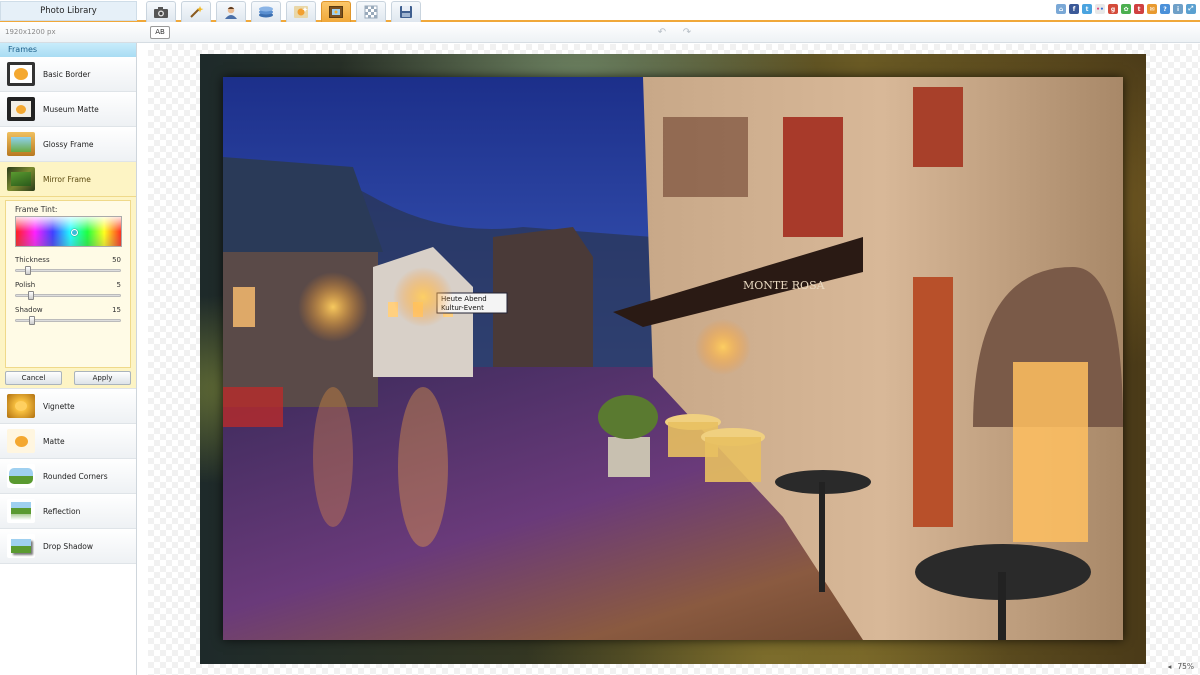  Describe the element at coordinates (68, 320) in the screenshot. I see `shadow-slider` at that location.